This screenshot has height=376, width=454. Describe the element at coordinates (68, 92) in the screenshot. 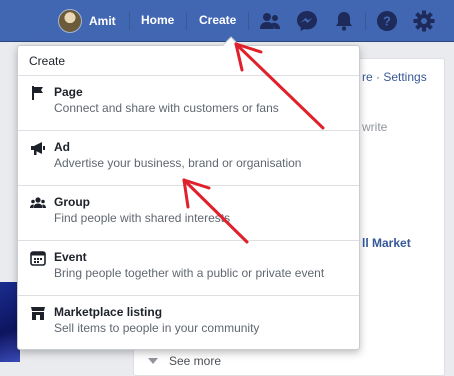

I see `menu-item-title: Page` at that location.